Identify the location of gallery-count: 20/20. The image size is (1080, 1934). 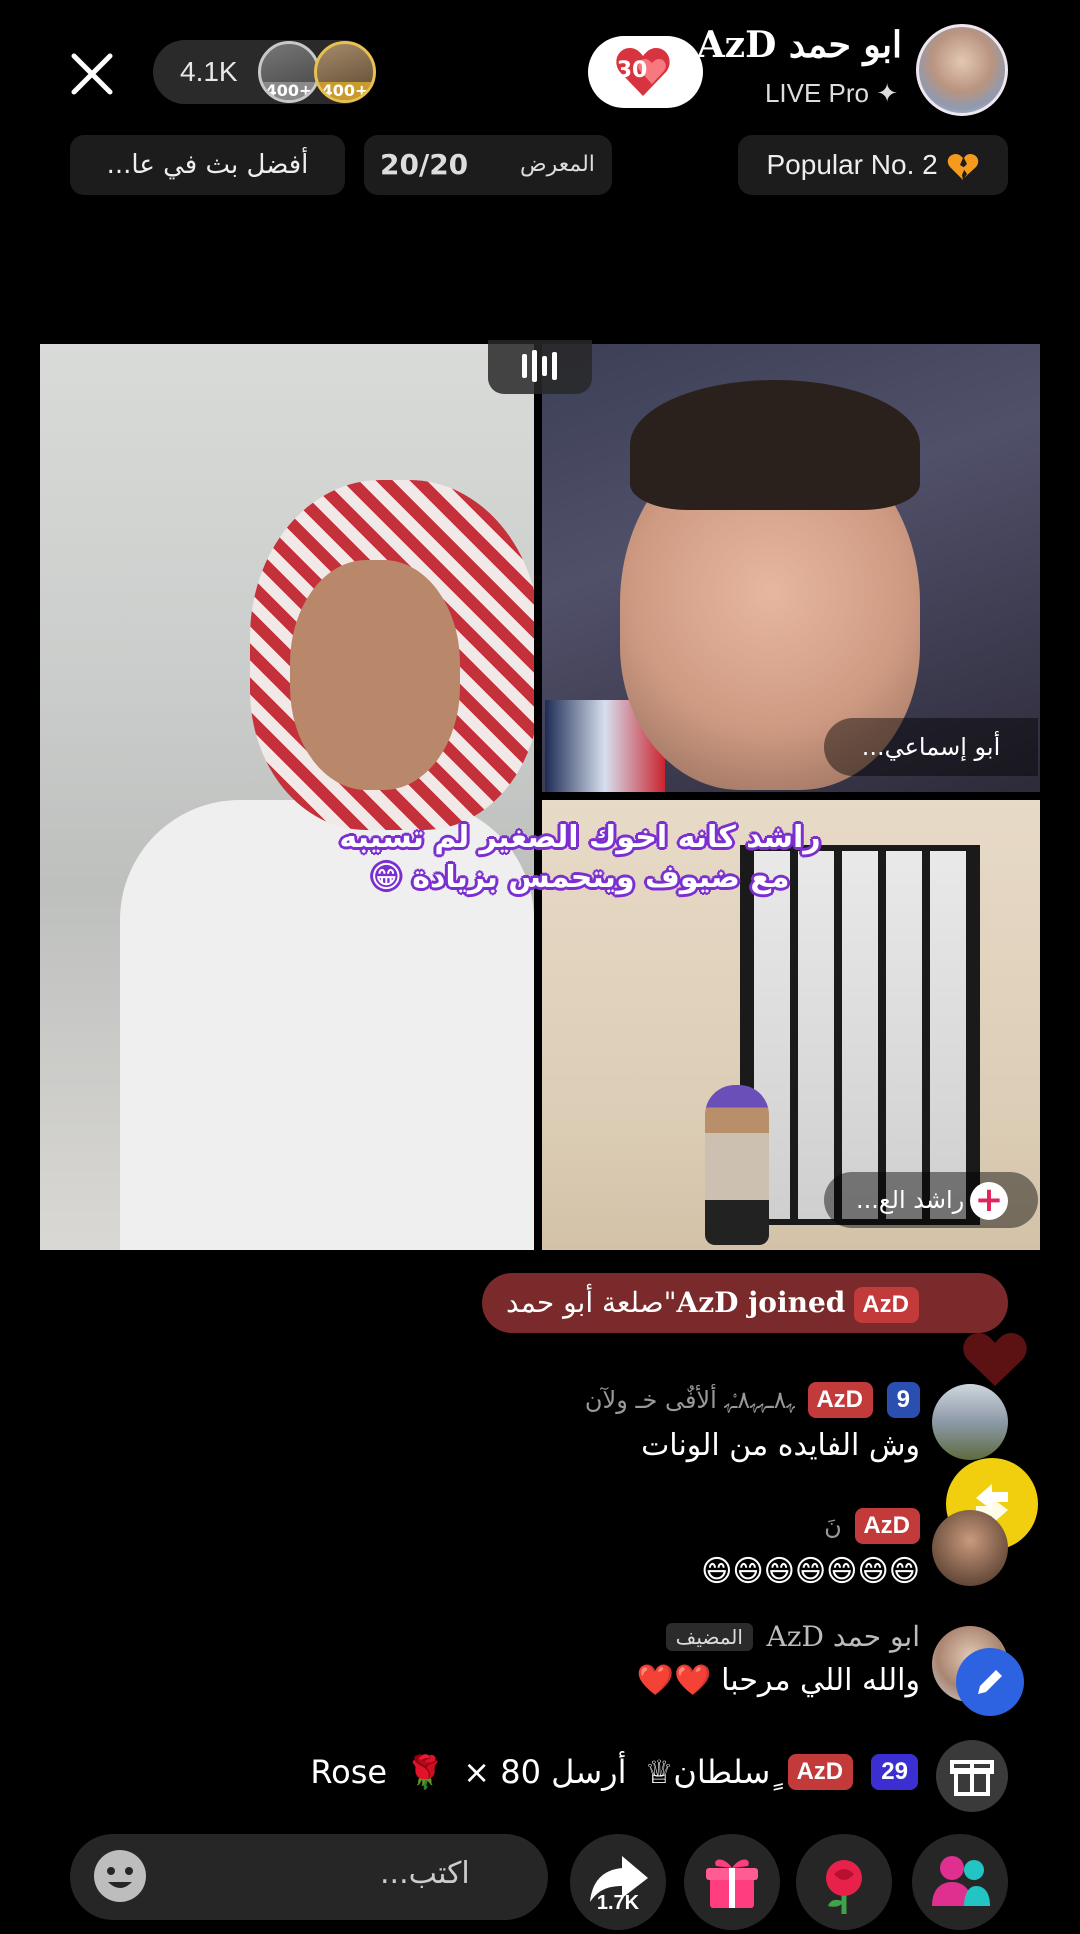
(424, 164).